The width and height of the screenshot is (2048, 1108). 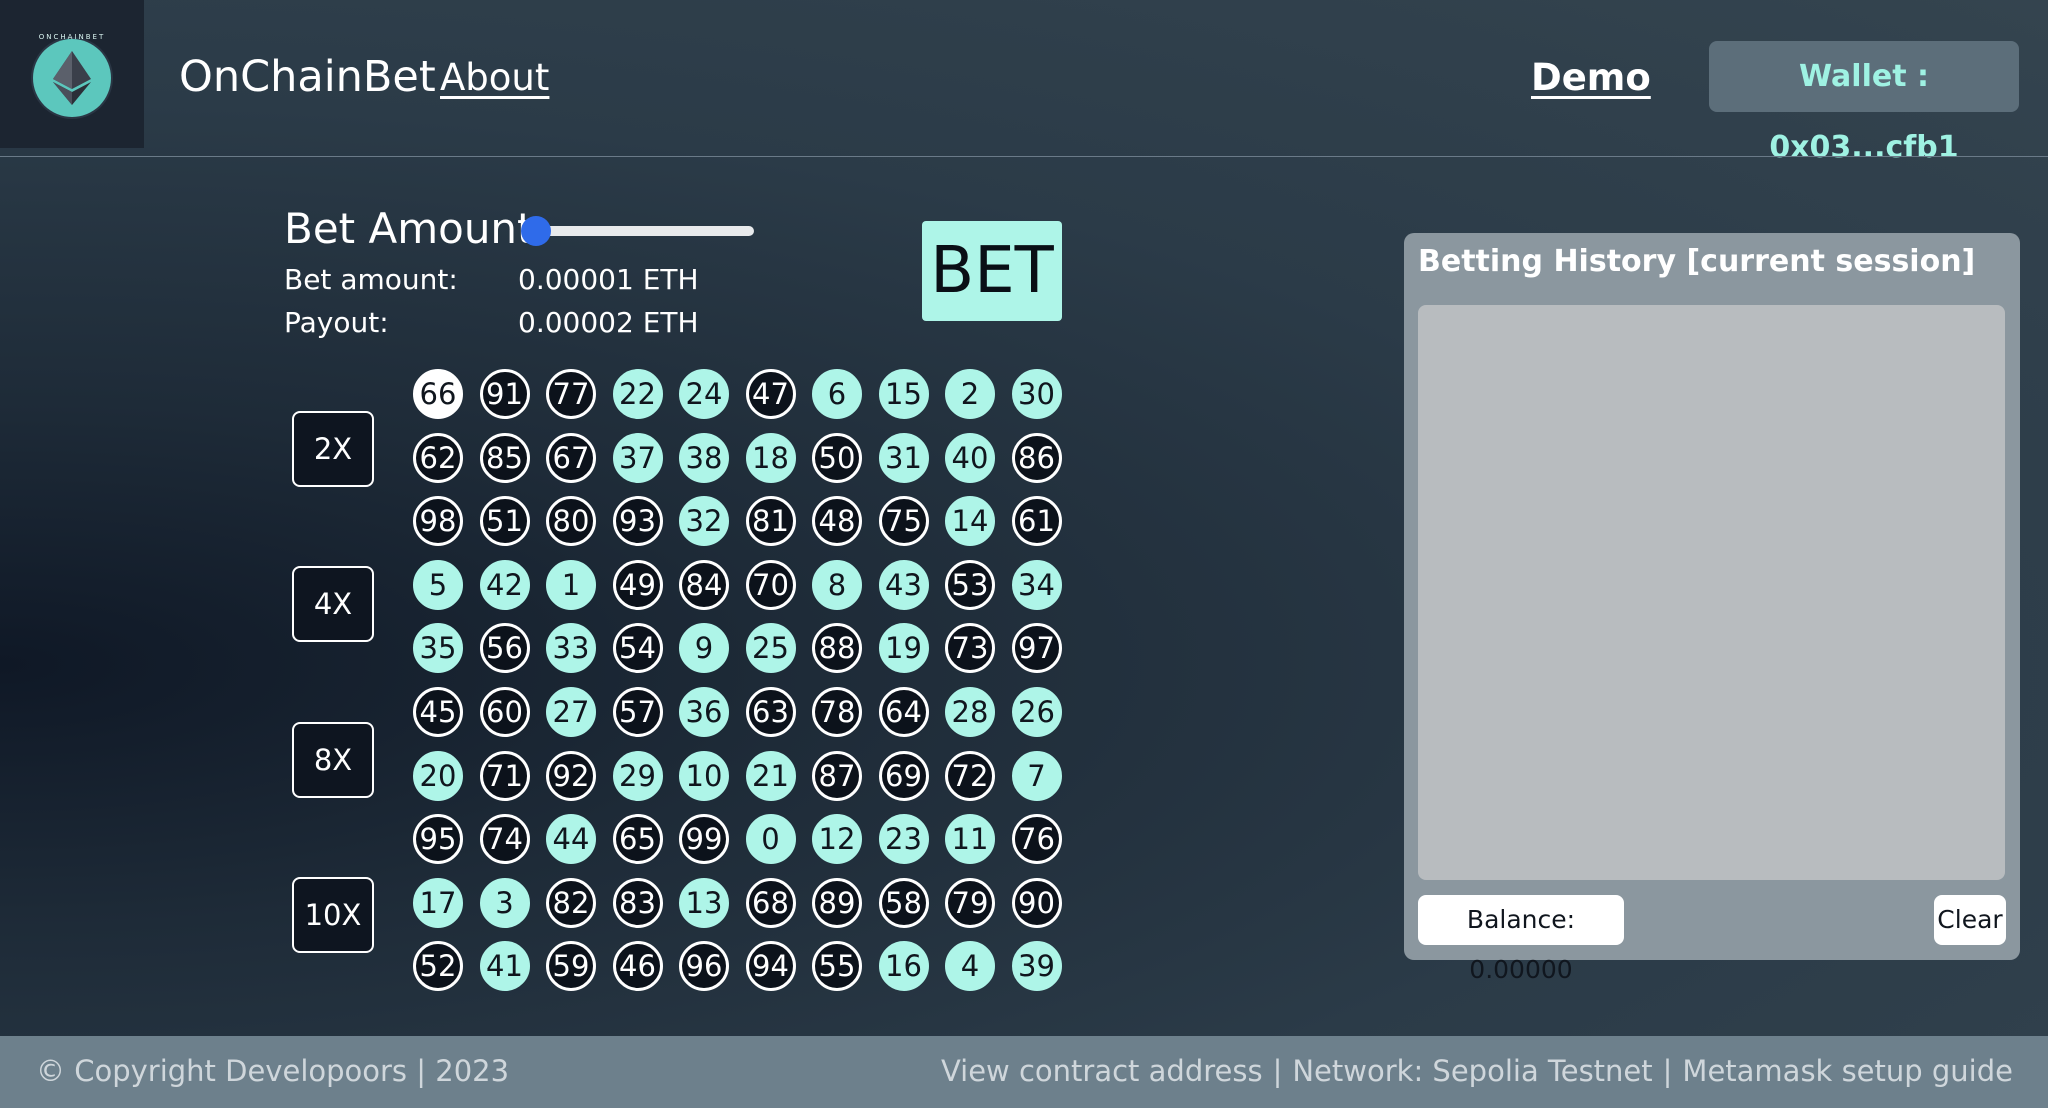 I want to click on number-ball: 56, so click(x=504, y=648).